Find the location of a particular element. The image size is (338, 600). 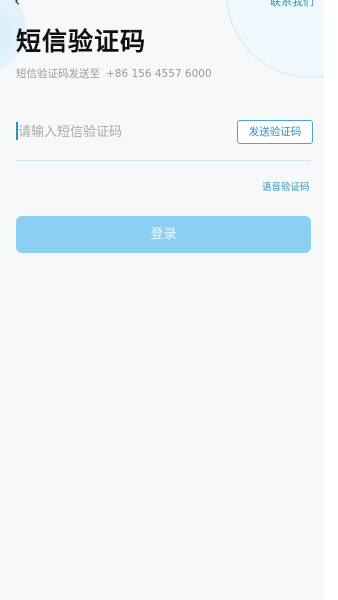

page-title: 短信验证码 is located at coordinates (81, 41).